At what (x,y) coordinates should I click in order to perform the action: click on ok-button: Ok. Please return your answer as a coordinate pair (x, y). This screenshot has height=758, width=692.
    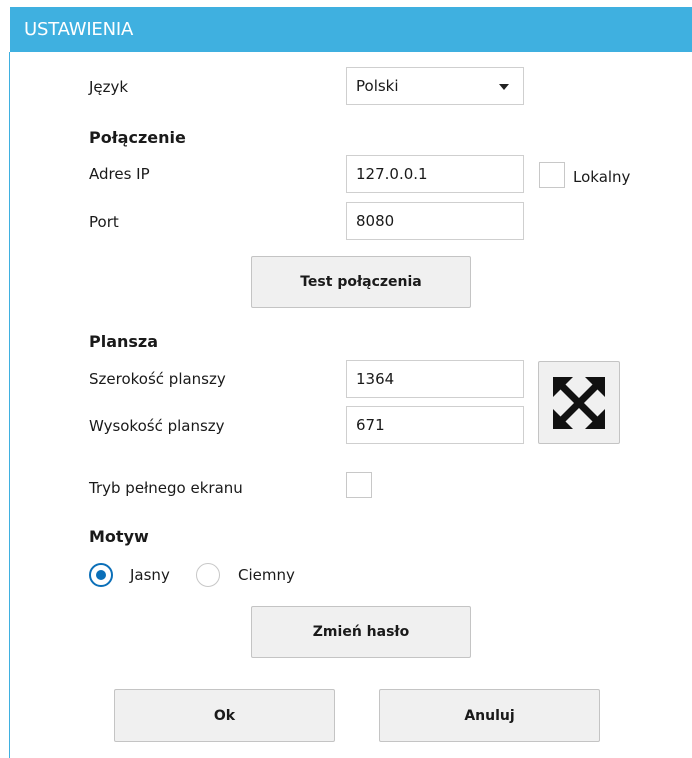
    Looking at the image, I should click on (224, 715).